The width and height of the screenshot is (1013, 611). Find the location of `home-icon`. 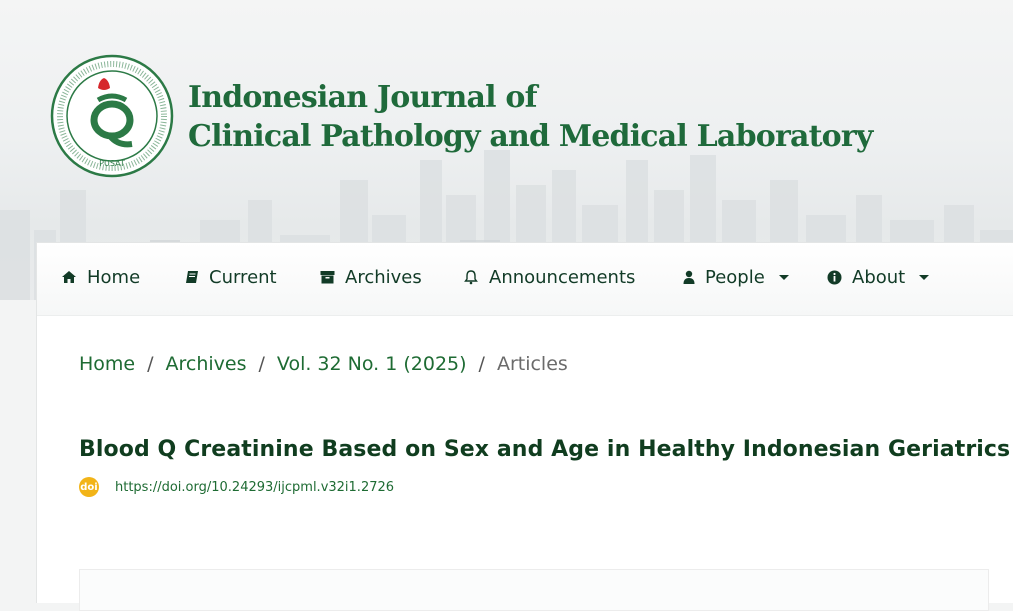

home-icon is located at coordinates (69, 277).